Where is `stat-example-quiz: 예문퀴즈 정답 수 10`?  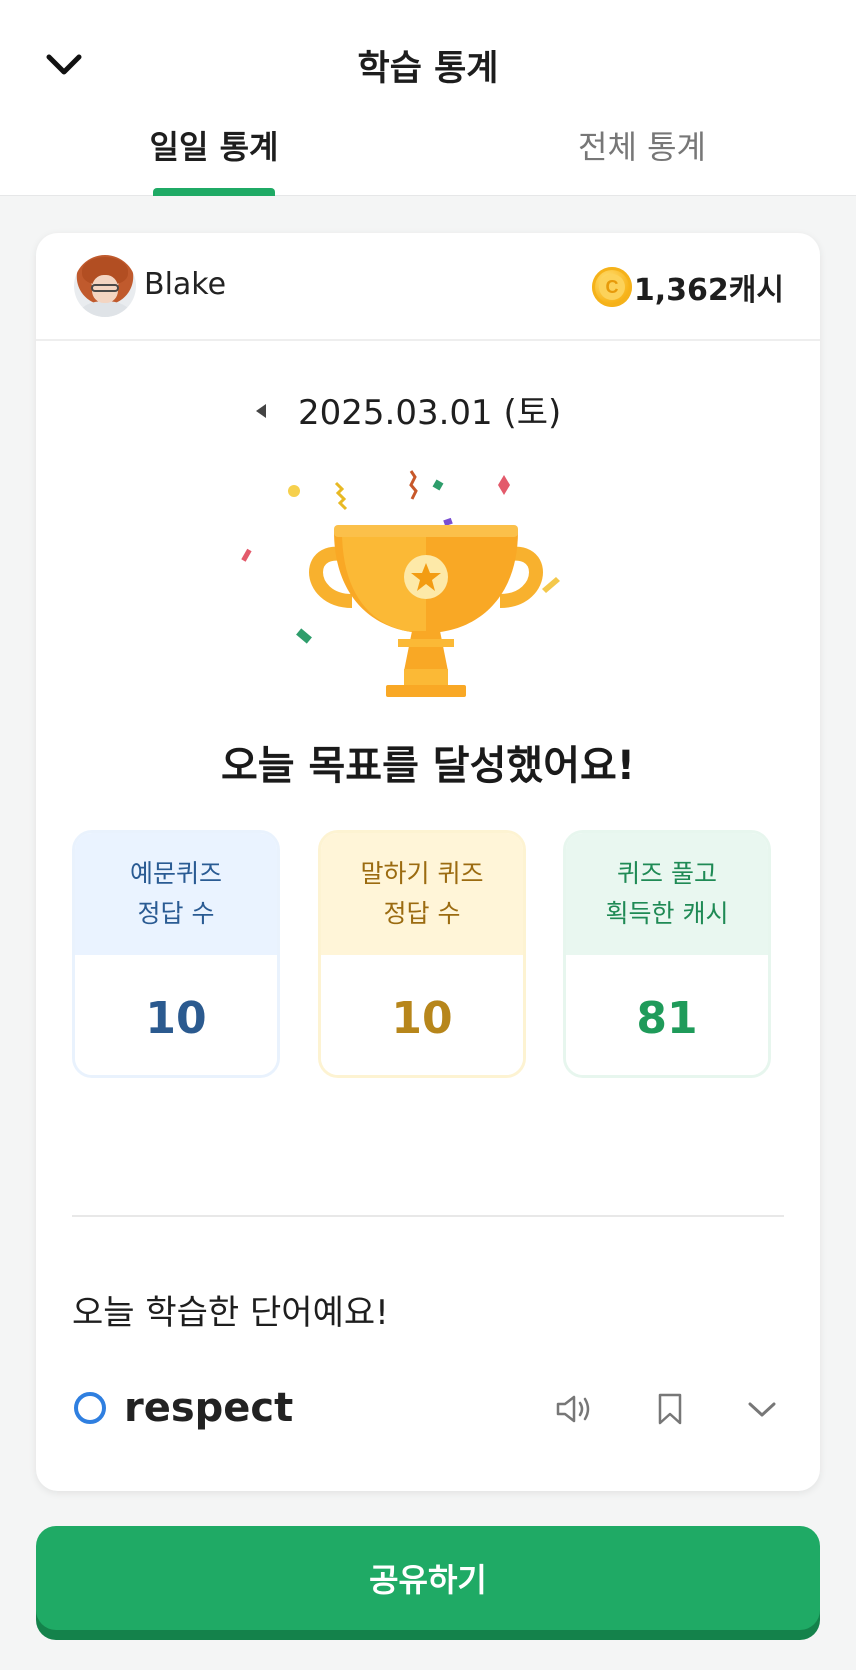
stat-example-quiz: 예문퀴즈 정답 수 10 is located at coordinates (176, 954).